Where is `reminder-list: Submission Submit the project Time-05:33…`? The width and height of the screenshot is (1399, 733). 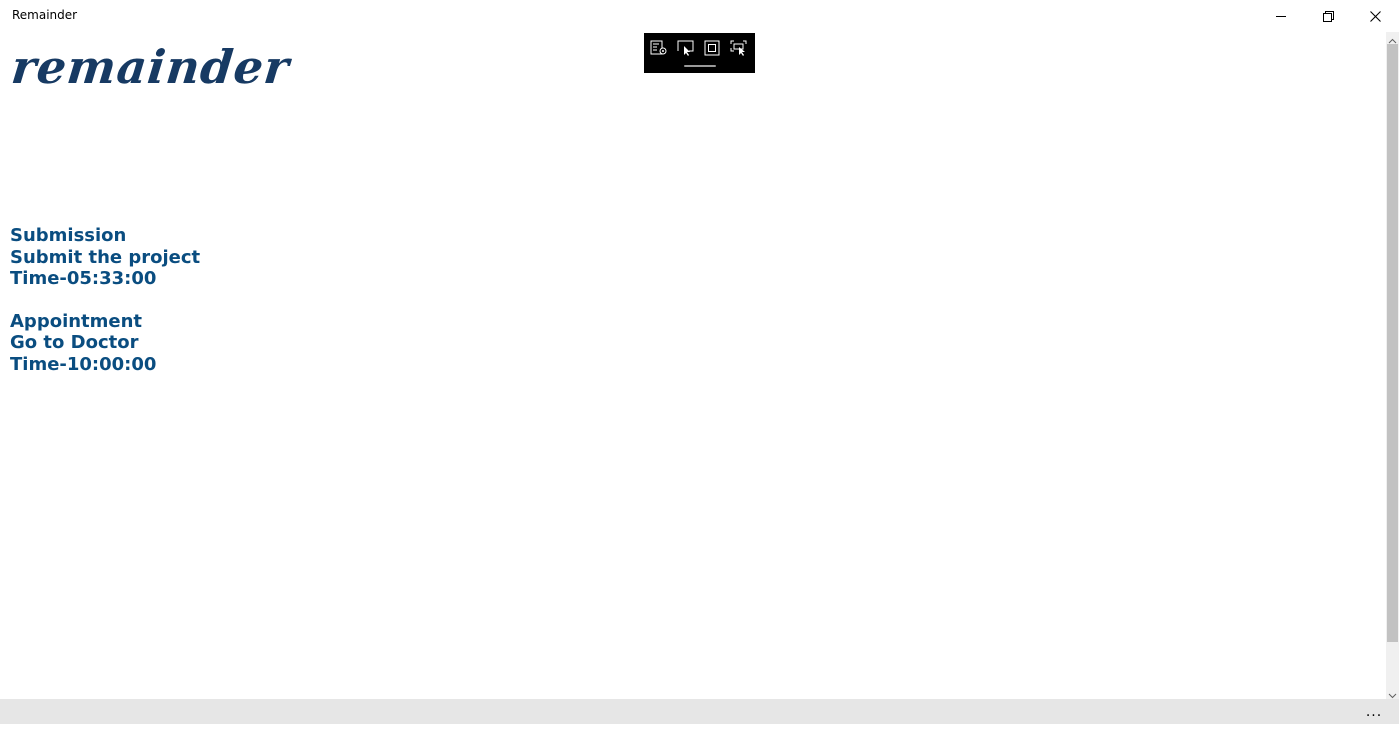
reminder-list: Submission Submit the project Time-05:33… is located at coordinates (310, 310).